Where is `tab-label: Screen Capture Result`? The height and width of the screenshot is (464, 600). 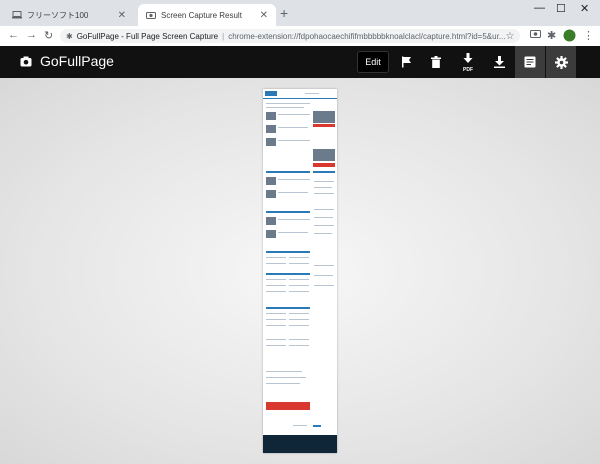 tab-label: Screen Capture Result is located at coordinates (201, 15).